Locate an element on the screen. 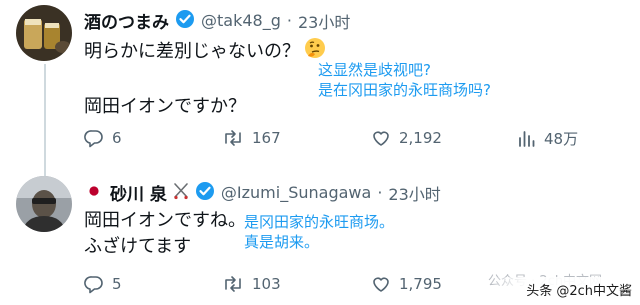  views-button: 48万 is located at coordinates (547, 138).